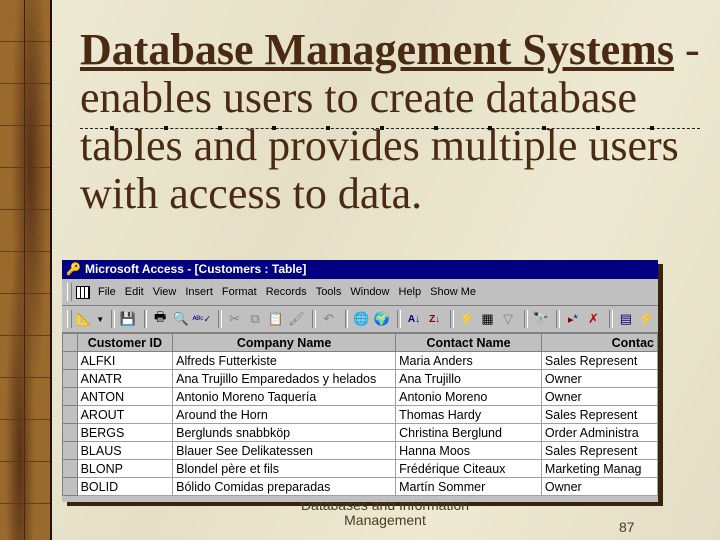 The image size is (720, 540). I want to click on print-preview-icon: 🔍, so click(181, 319).